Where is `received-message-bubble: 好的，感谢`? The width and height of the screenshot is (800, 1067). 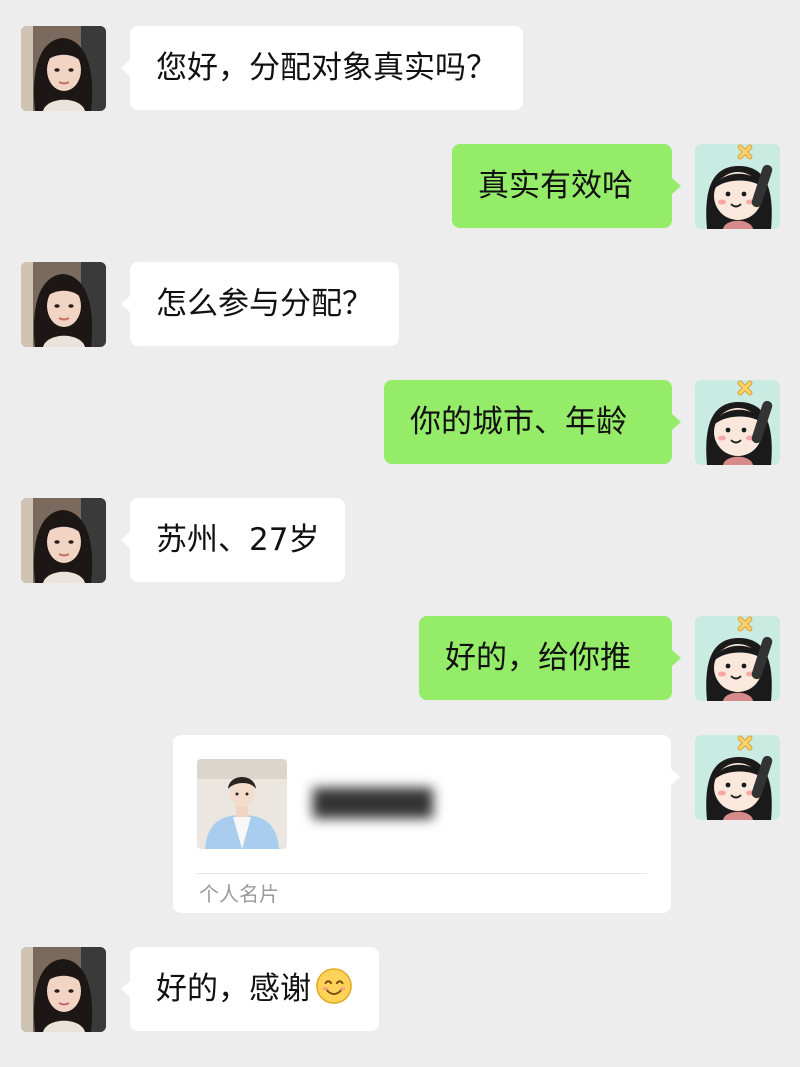 received-message-bubble: 好的，感谢 is located at coordinates (250, 989).